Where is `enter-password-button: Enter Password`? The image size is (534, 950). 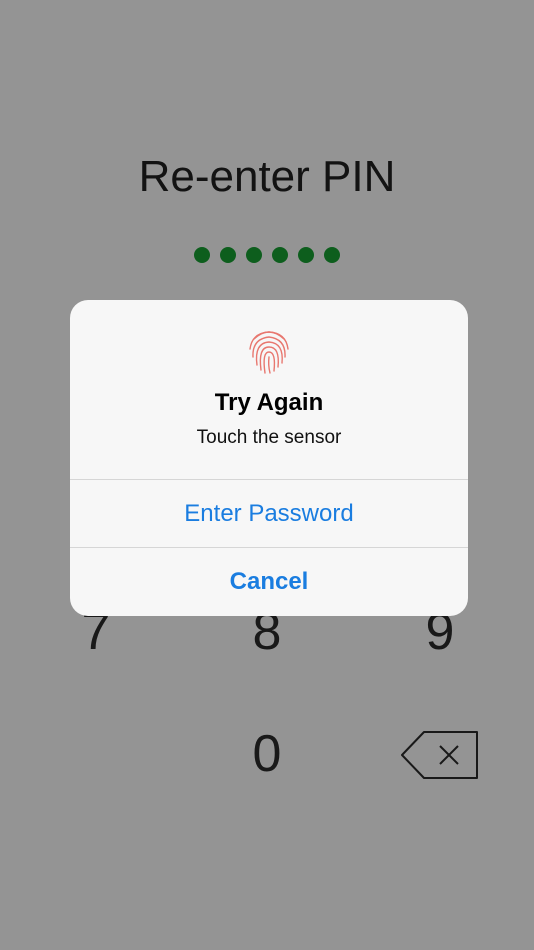 enter-password-button: Enter Password is located at coordinates (269, 513).